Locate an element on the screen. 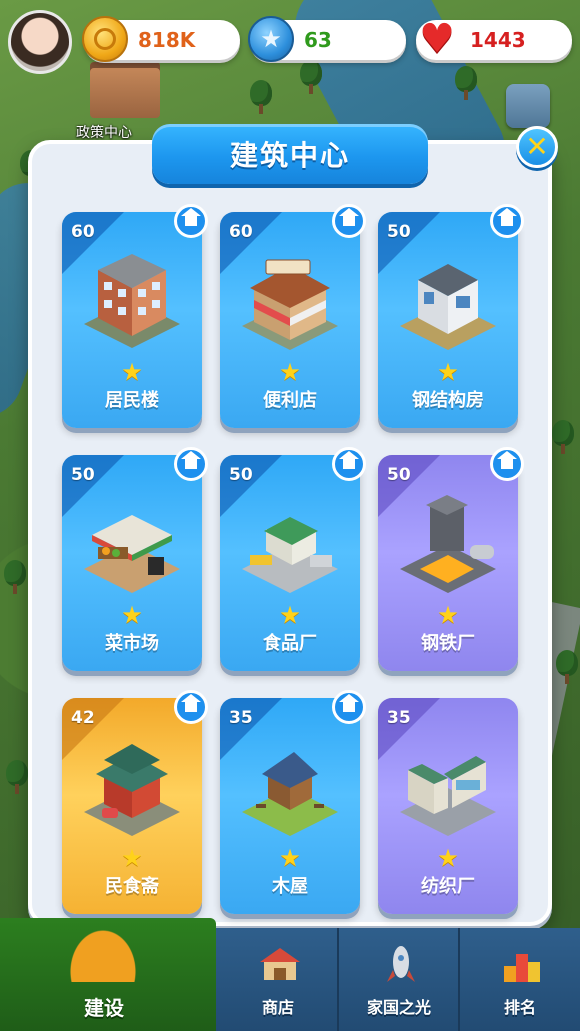 The image size is (580, 1031). building-card-textile-mill: 35 ★ 纺织厂 is located at coordinates (448, 806).